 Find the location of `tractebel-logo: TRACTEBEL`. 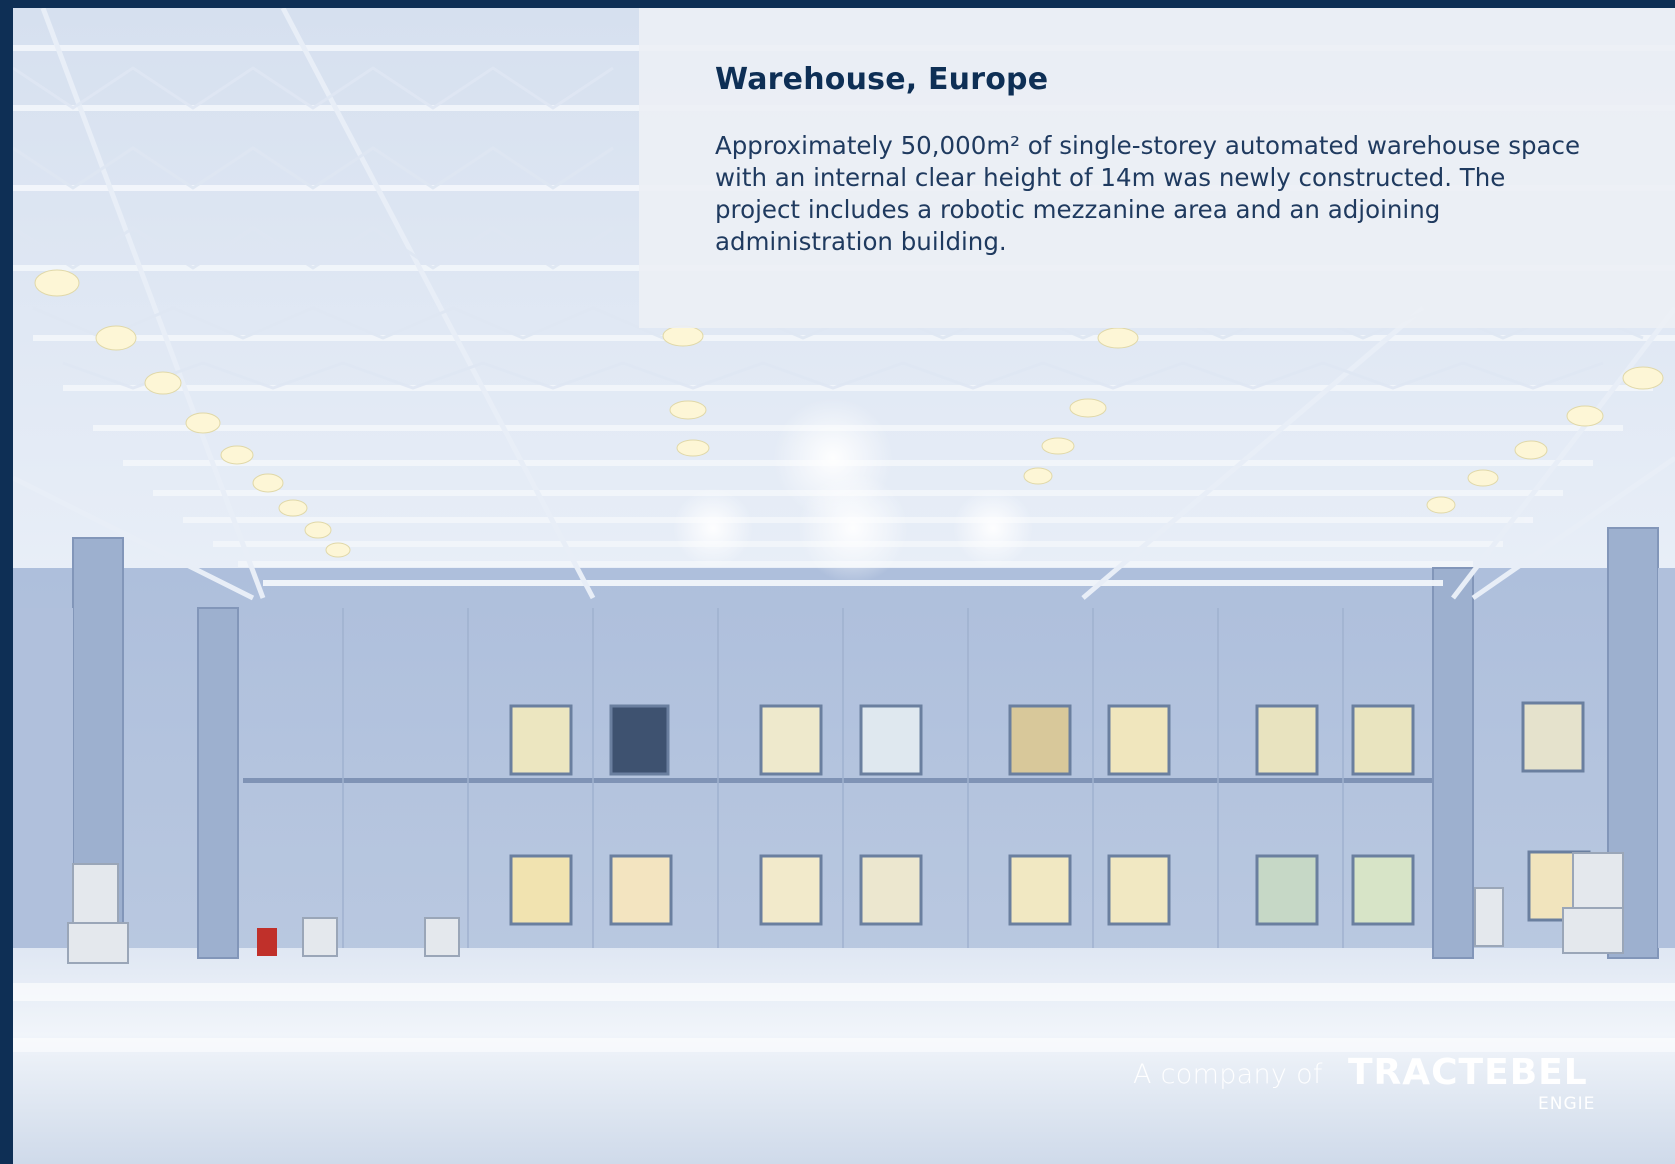

tractebel-logo: TRACTEBEL is located at coordinates (1468, 1072).